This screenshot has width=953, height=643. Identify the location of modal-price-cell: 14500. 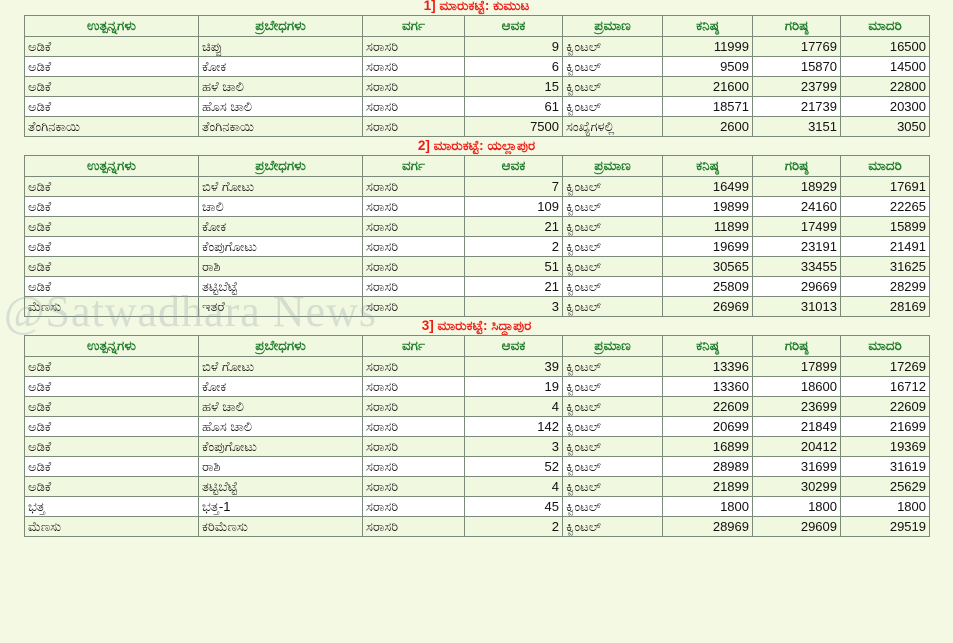
(885, 66).